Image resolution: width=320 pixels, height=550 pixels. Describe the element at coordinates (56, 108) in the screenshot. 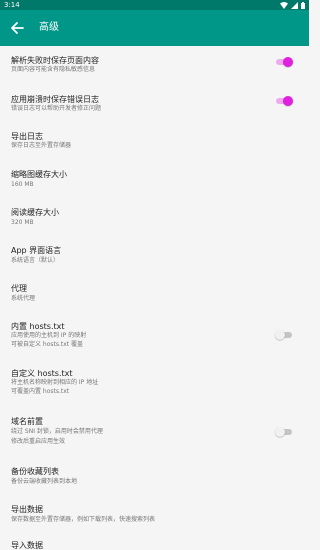

I see `setting-summary: 错误日志可以帮助开发者修正问题` at that location.